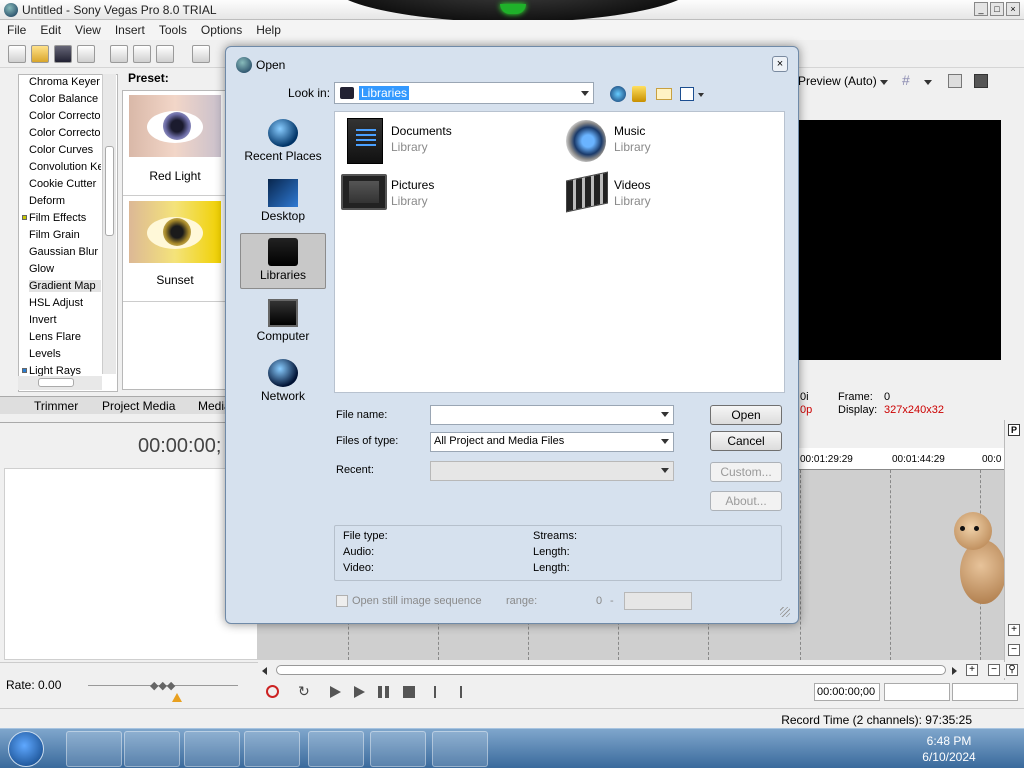  I want to click on timeline-hscroll: + − ⚲, so click(638, 670).